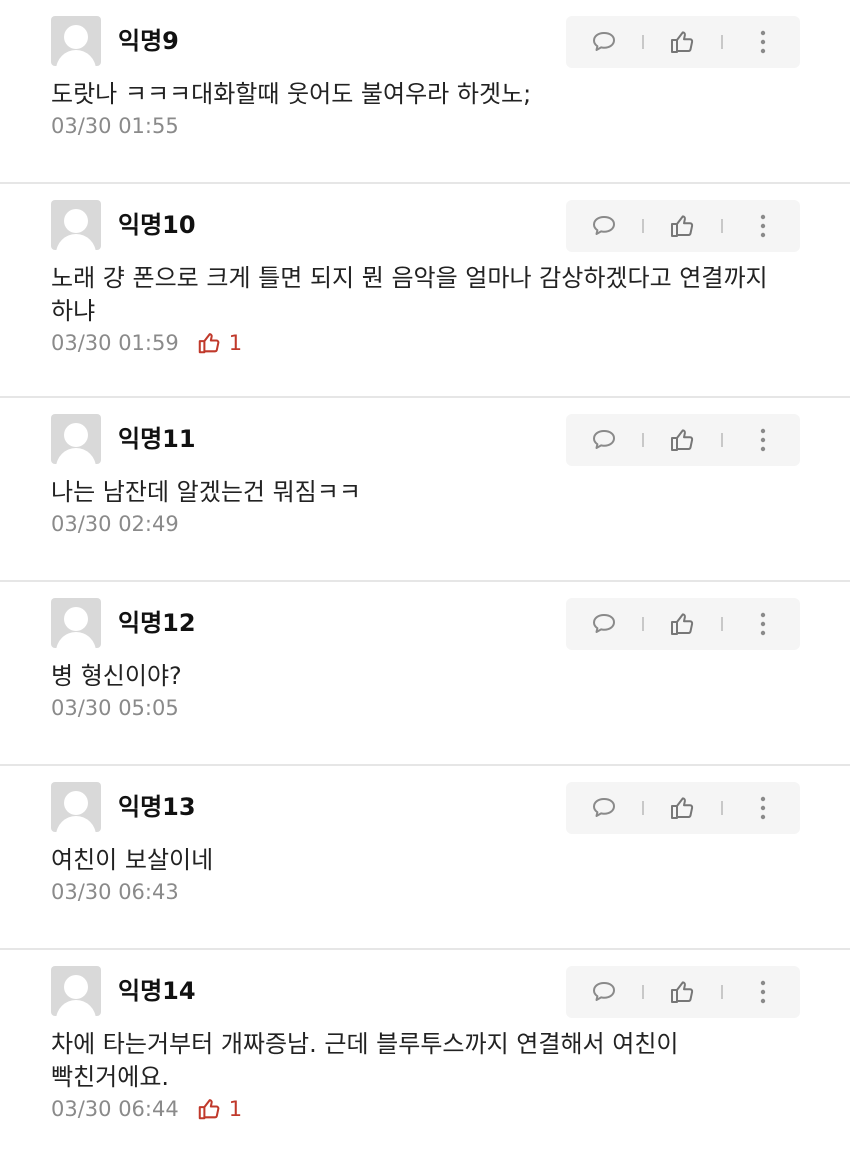 The width and height of the screenshot is (850, 1164). Describe the element at coordinates (132, 860) in the screenshot. I see `comment-text: 여친이 보살이네` at that location.